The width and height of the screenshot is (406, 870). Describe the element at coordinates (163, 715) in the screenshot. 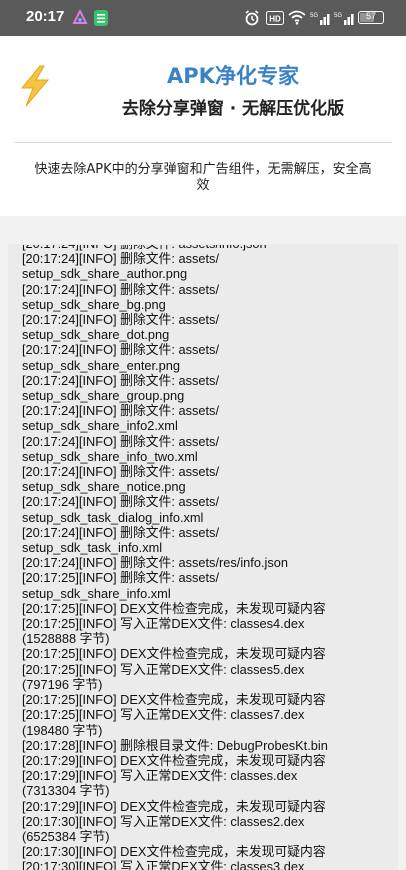

I see `log-line: [20:17:25][INFO] 写入正常DEX文件: classes7.dex` at that location.